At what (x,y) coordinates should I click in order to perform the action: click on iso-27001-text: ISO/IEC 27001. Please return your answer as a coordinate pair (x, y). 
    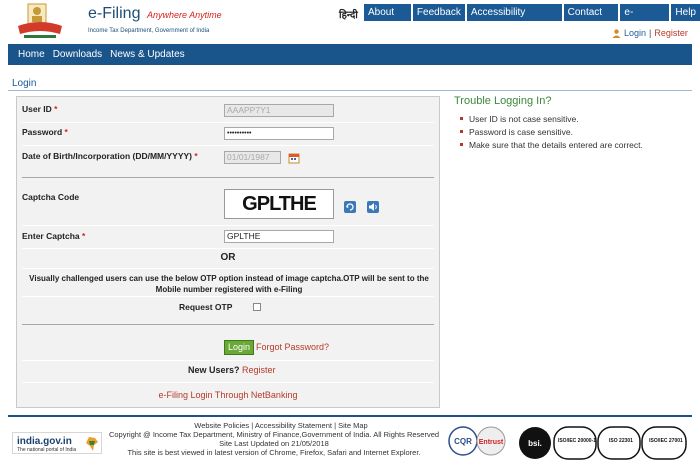
    Looking at the image, I should click on (666, 441).